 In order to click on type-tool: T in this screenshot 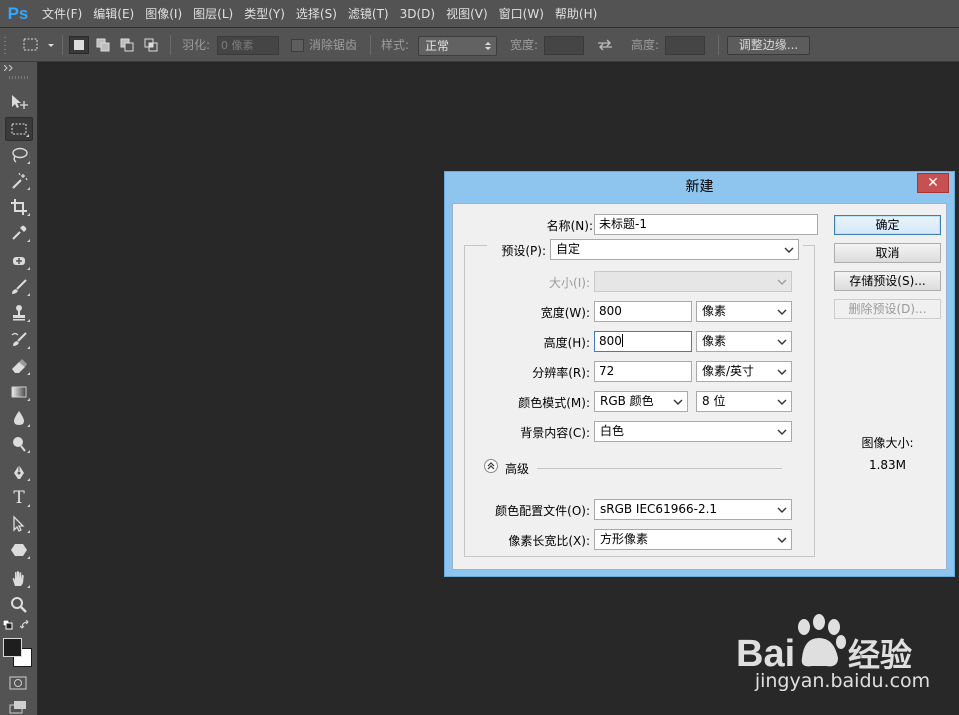, I will do `click(19, 498)`.